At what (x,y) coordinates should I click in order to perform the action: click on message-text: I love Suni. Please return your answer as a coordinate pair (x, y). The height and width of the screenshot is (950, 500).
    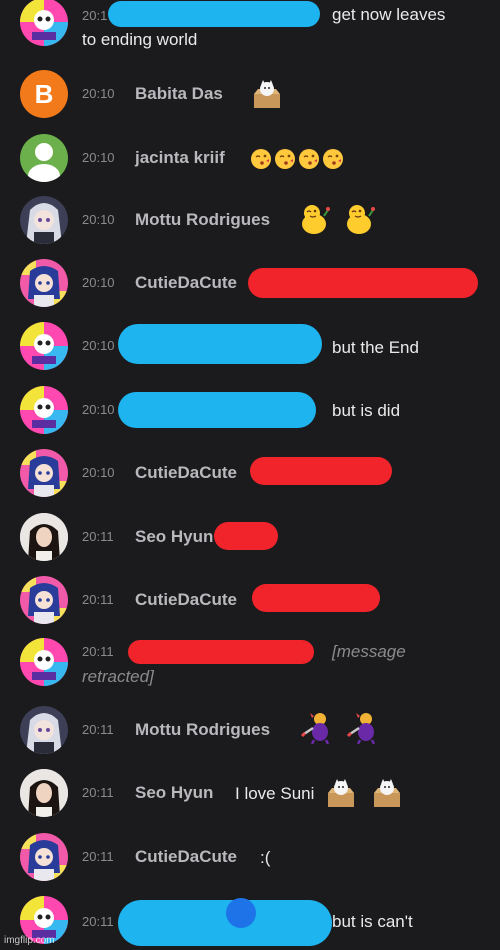
    Looking at the image, I should click on (275, 793).